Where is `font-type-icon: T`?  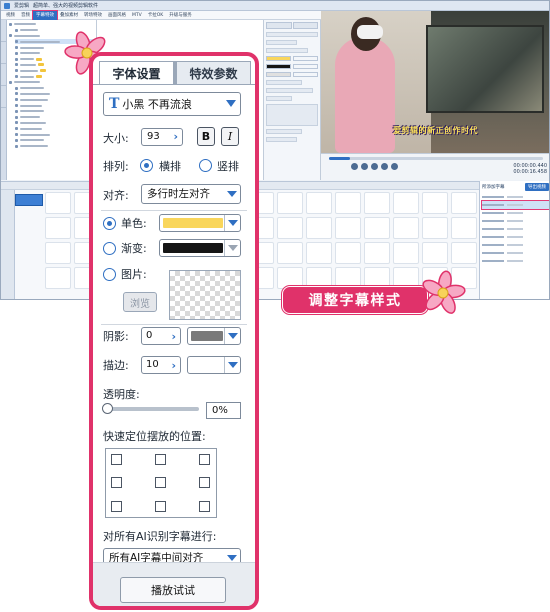 font-type-icon: T is located at coordinates (114, 104).